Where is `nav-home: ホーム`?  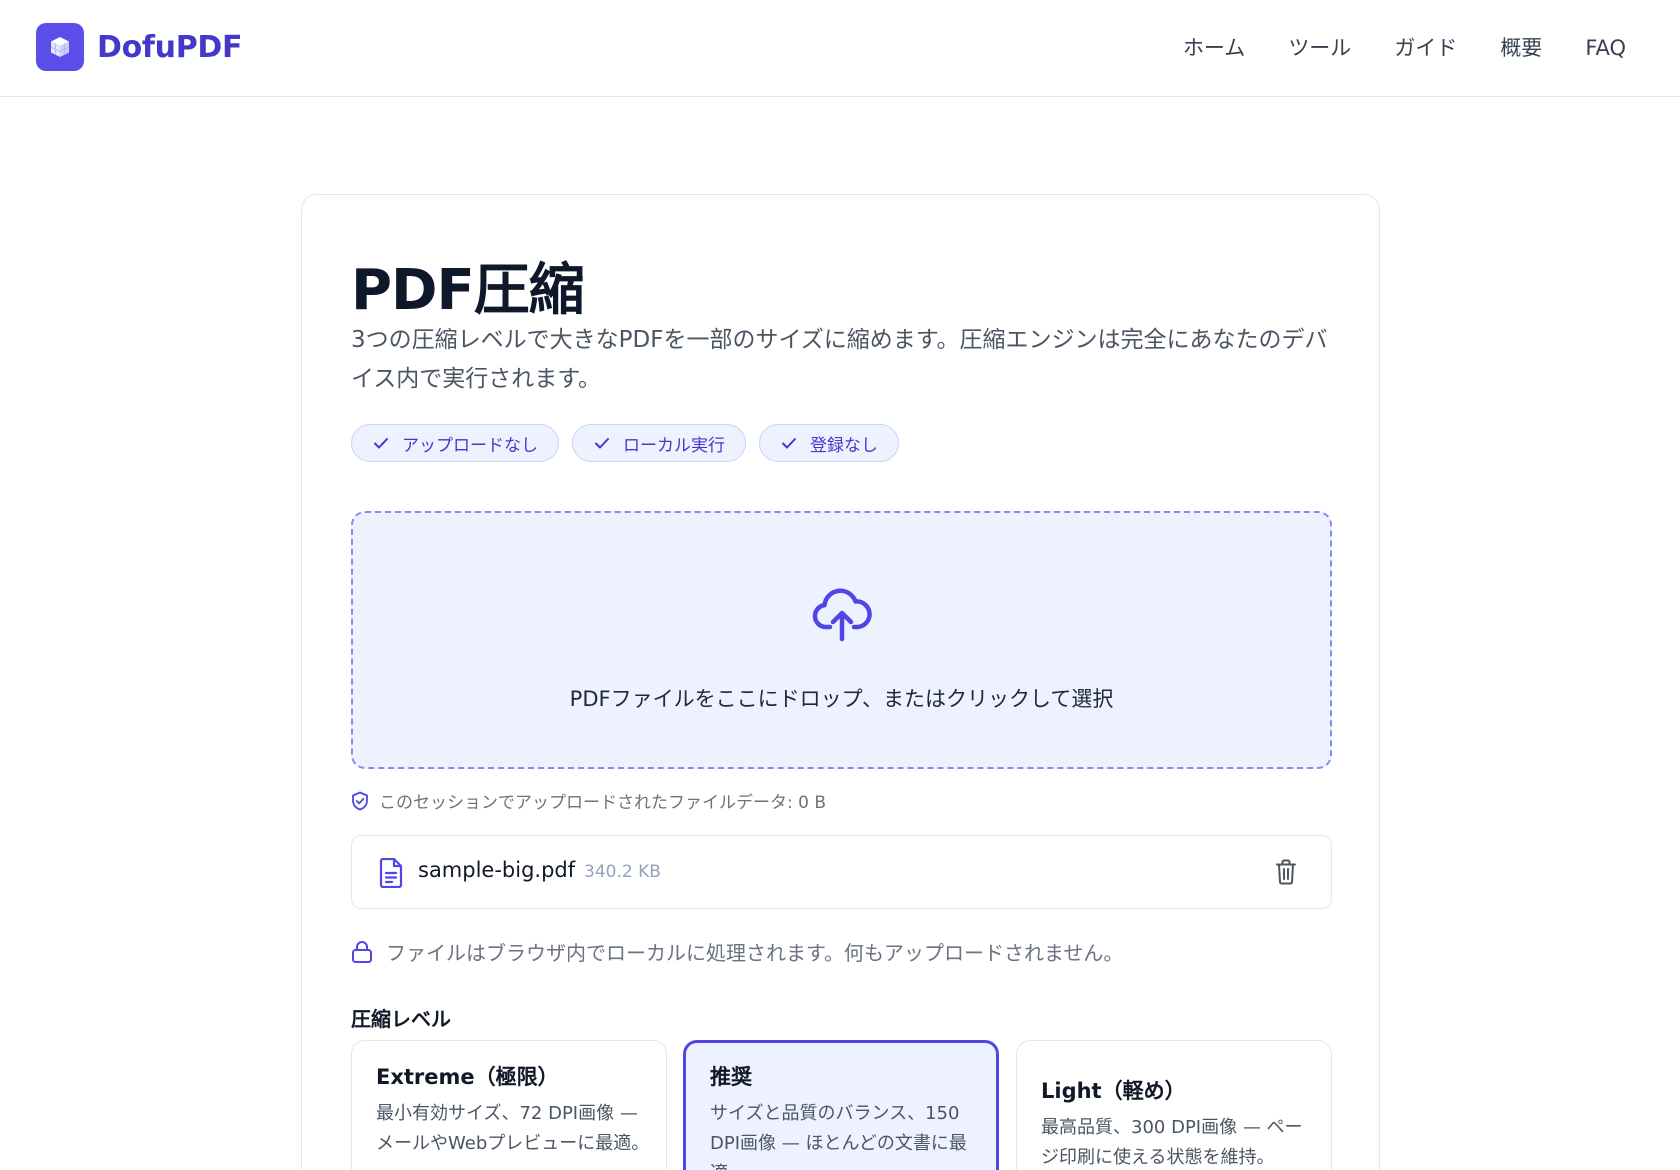 nav-home: ホーム is located at coordinates (1214, 48).